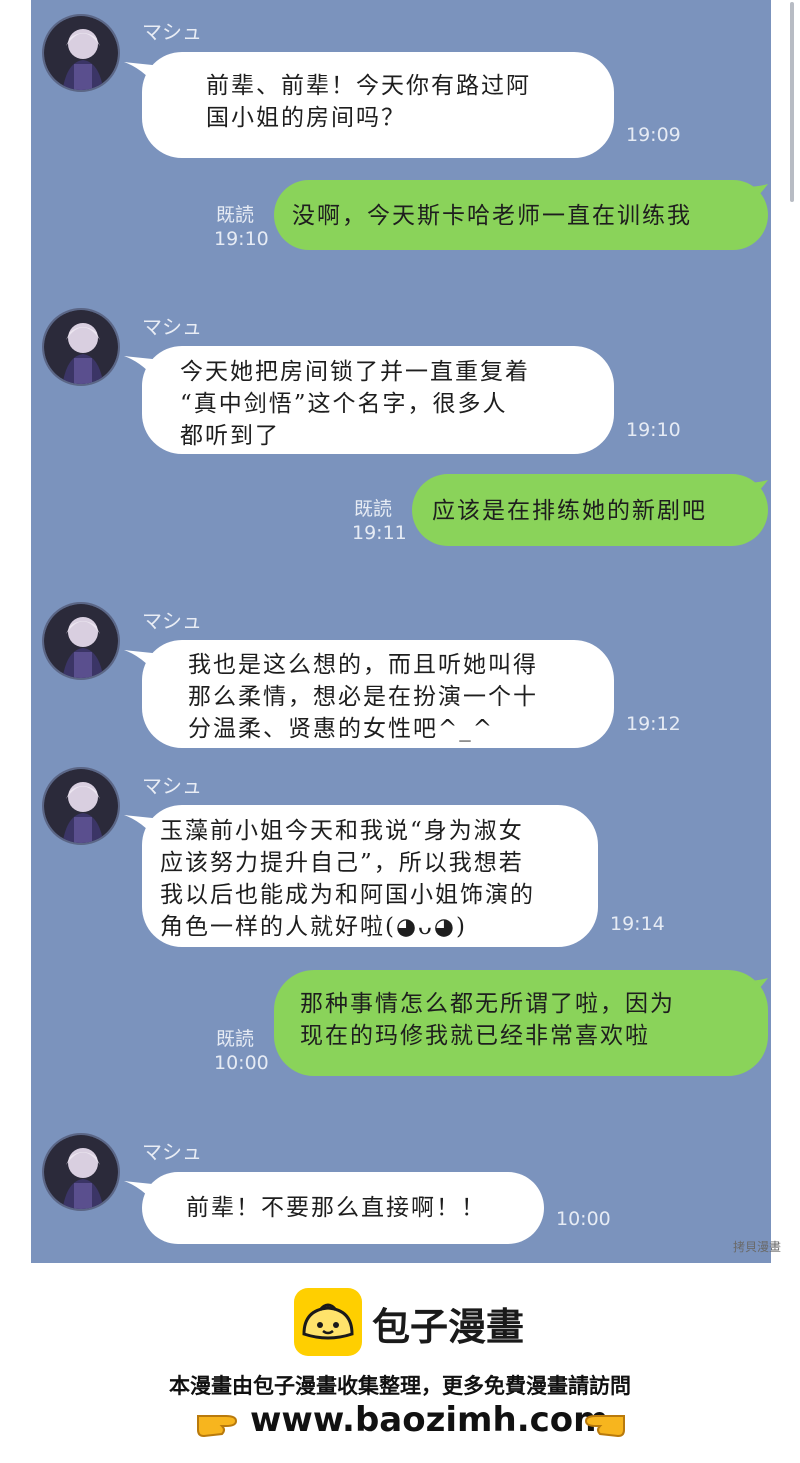 The image size is (800, 1463). Describe the element at coordinates (342, 863) in the screenshot. I see `message-line: 应该努力提升自己”，所以我想若` at that location.